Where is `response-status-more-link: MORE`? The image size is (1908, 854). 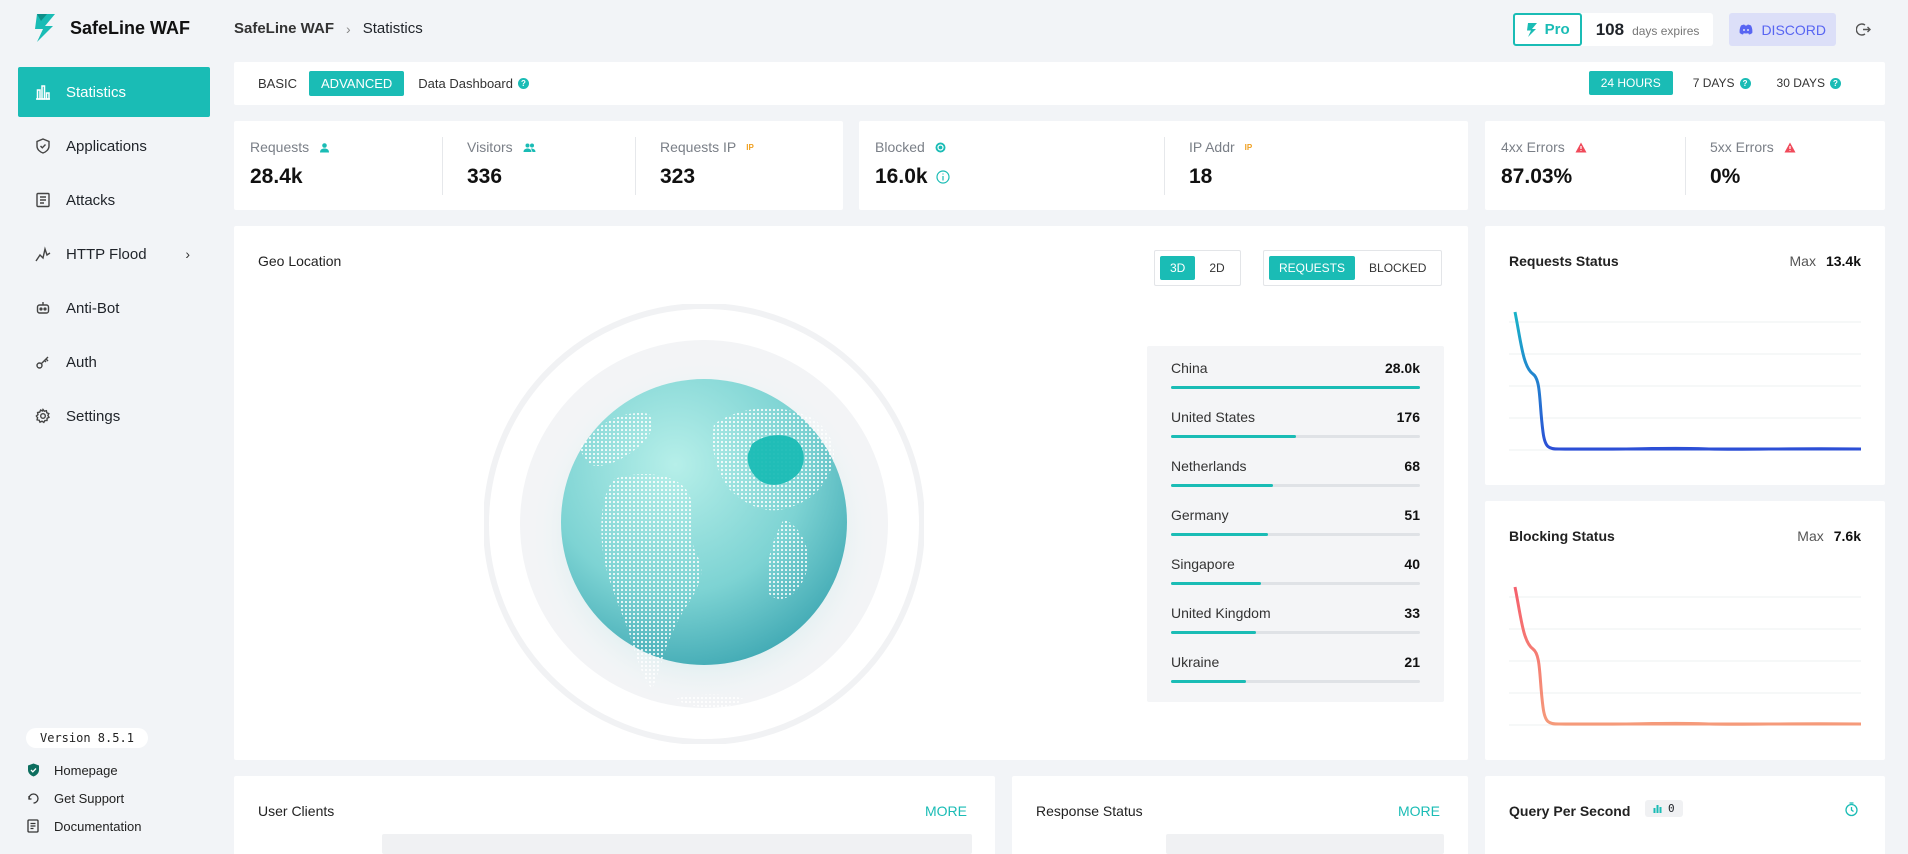 response-status-more-link: MORE is located at coordinates (1419, 811).